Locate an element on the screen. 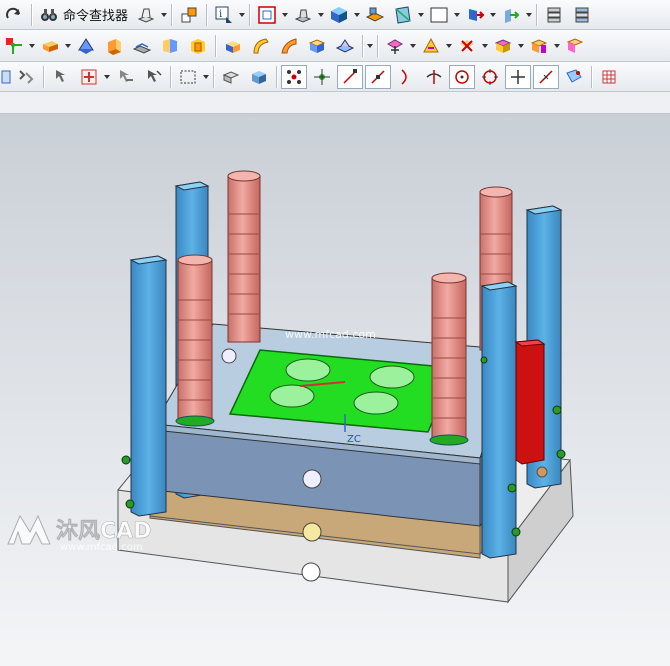 The image size is (670, 666). delete-face-icon is located at coordinates (467, 46).